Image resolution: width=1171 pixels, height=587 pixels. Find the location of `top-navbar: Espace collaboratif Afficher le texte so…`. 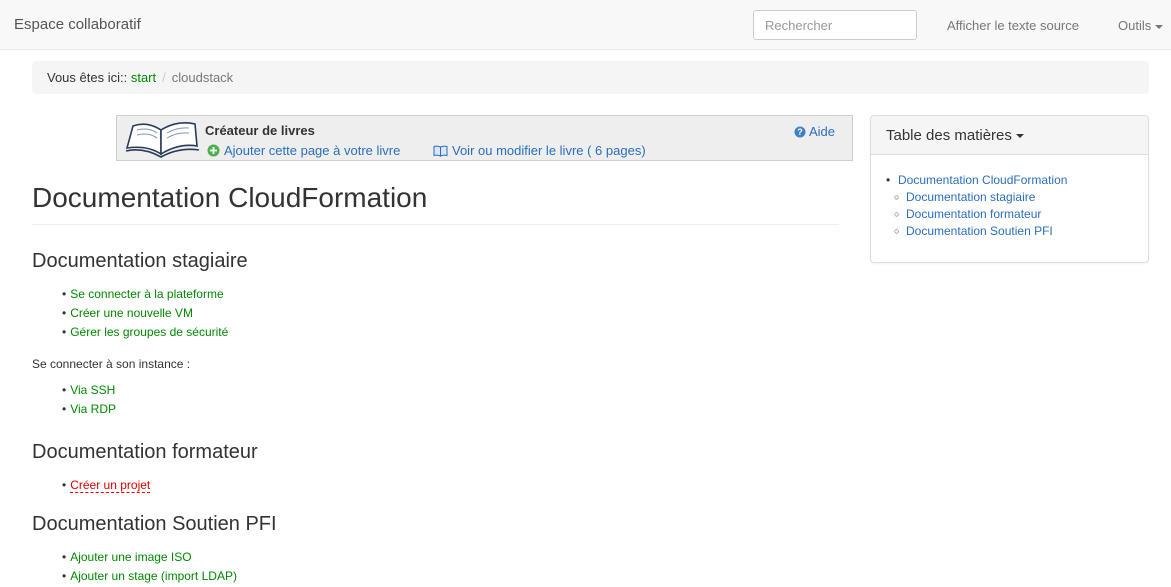

top-navbar: Espace collaboratif Afficher le texte so… is located at coordinates (585, 25).